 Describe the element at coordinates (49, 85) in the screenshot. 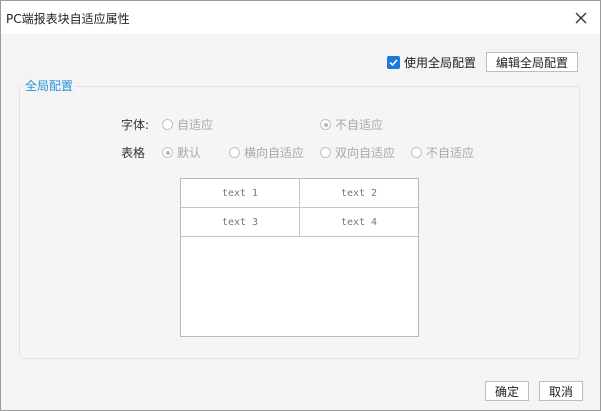

I see `global-config-legend: 全局配置` at that location.